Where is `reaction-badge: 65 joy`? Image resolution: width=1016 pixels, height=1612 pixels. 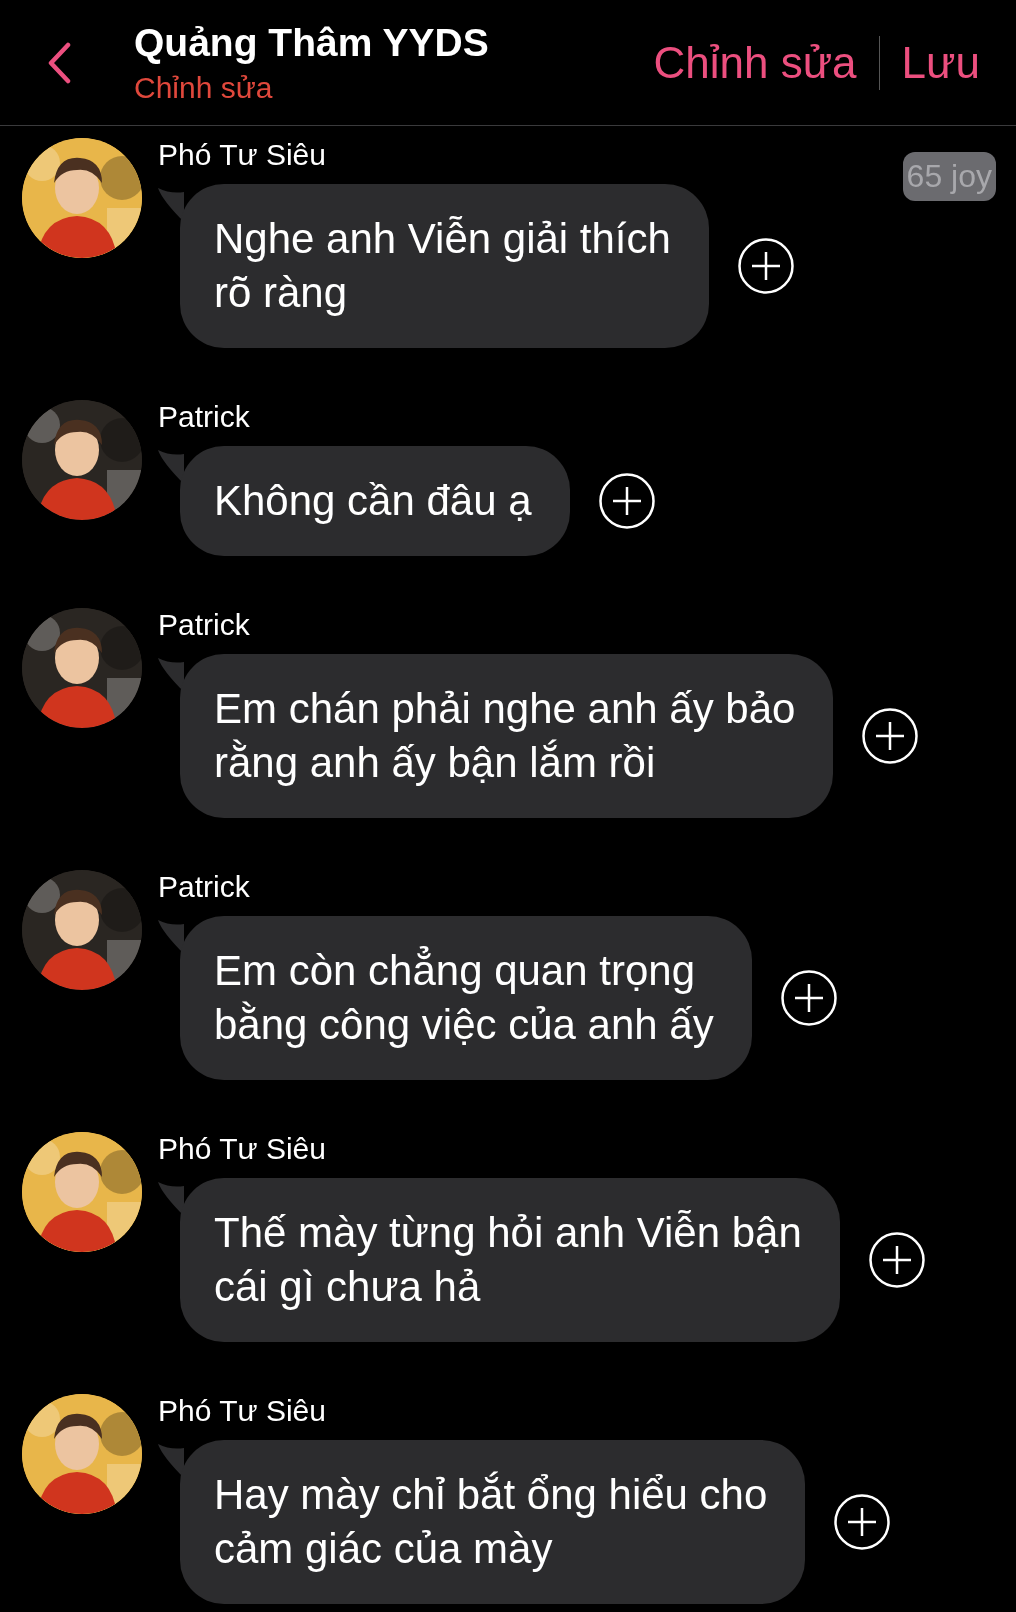 reaction-badge: 65 joy is located at coordinates (949, 176).